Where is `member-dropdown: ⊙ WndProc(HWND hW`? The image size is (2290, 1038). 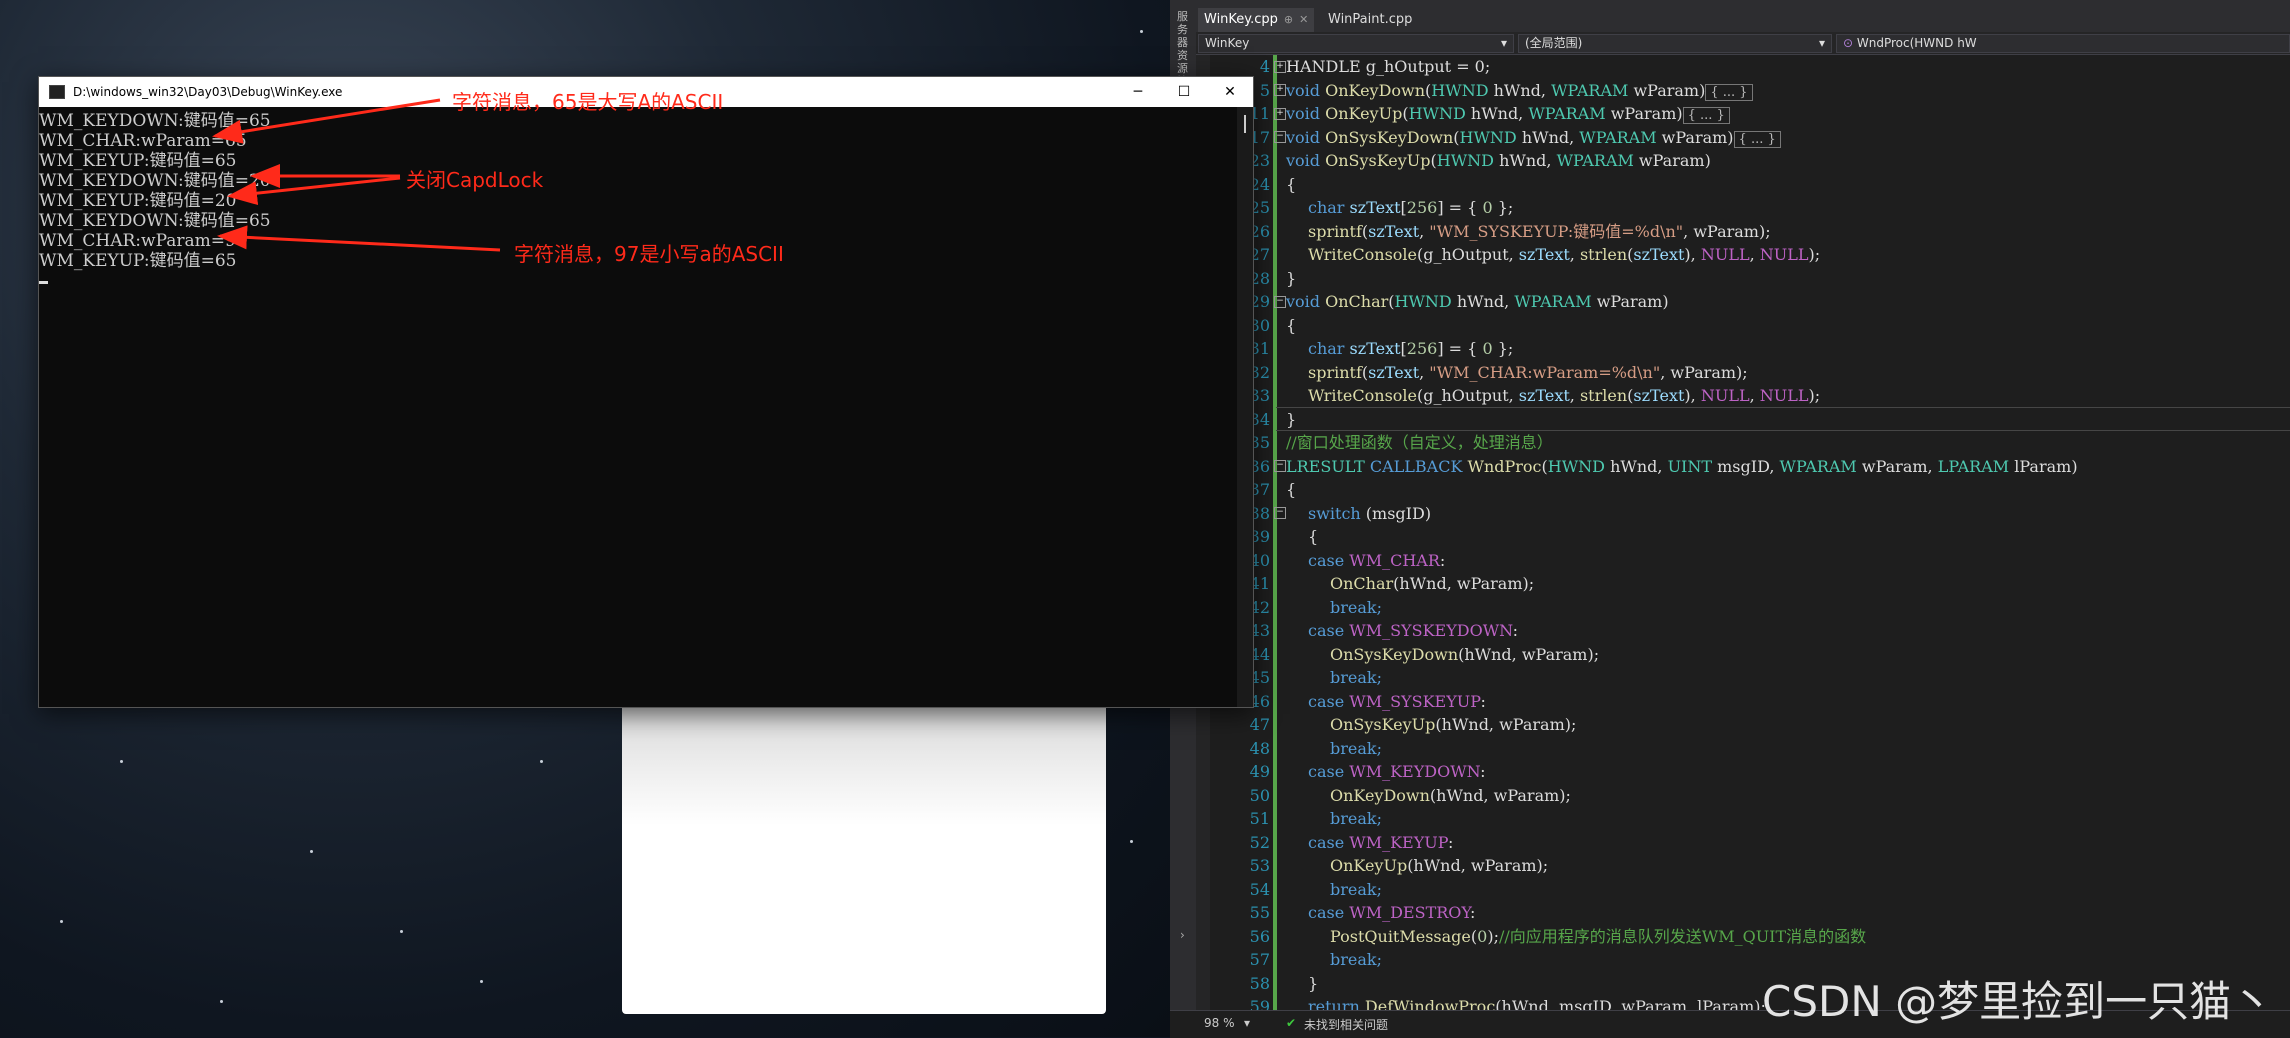 member-dropdown: ⊙ WndProc(HWND hW is located at coordinates (2063, 43).